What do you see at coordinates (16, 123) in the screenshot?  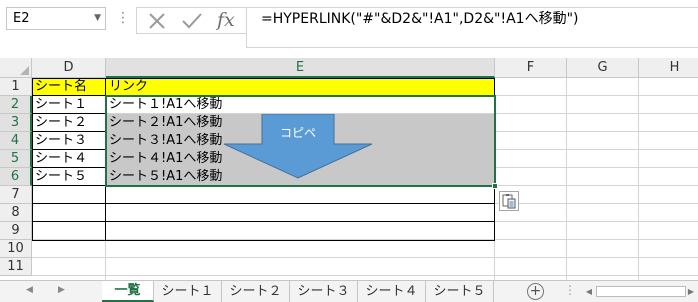 I see `row-header-3: 3` at bounding box center [16, 123].